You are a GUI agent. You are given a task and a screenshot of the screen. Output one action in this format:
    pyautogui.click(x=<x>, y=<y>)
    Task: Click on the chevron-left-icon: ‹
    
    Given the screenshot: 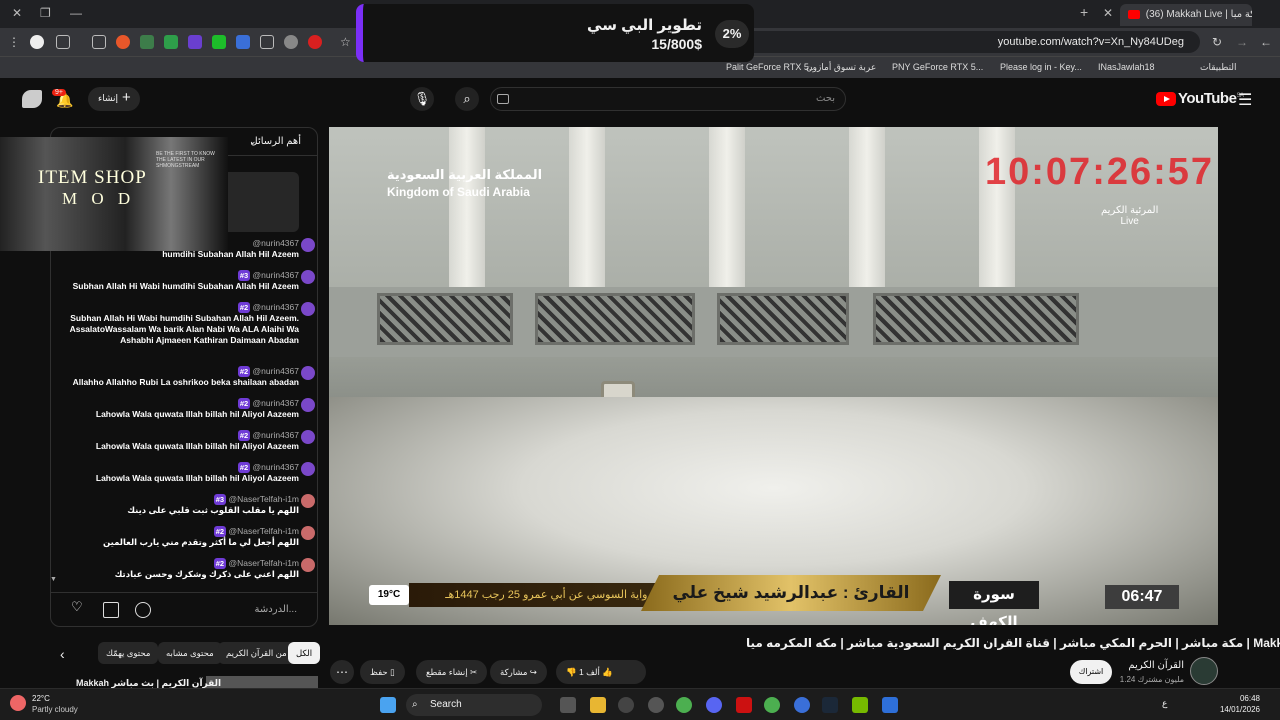 What is the action you would take?
    pyautogui.click(x=62, y=654)
    